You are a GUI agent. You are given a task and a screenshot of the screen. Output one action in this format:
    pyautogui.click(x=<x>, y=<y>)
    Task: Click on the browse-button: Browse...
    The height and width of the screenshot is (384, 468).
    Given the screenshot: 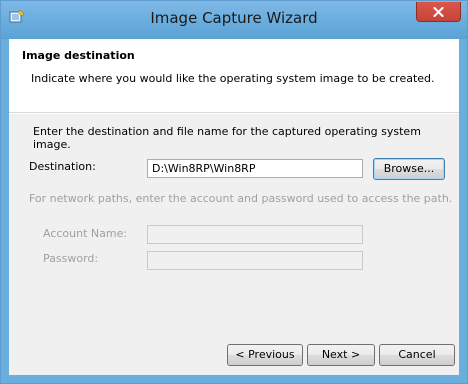 What is the action you would take?
    pyautogui.click(x=409, y=169)
    